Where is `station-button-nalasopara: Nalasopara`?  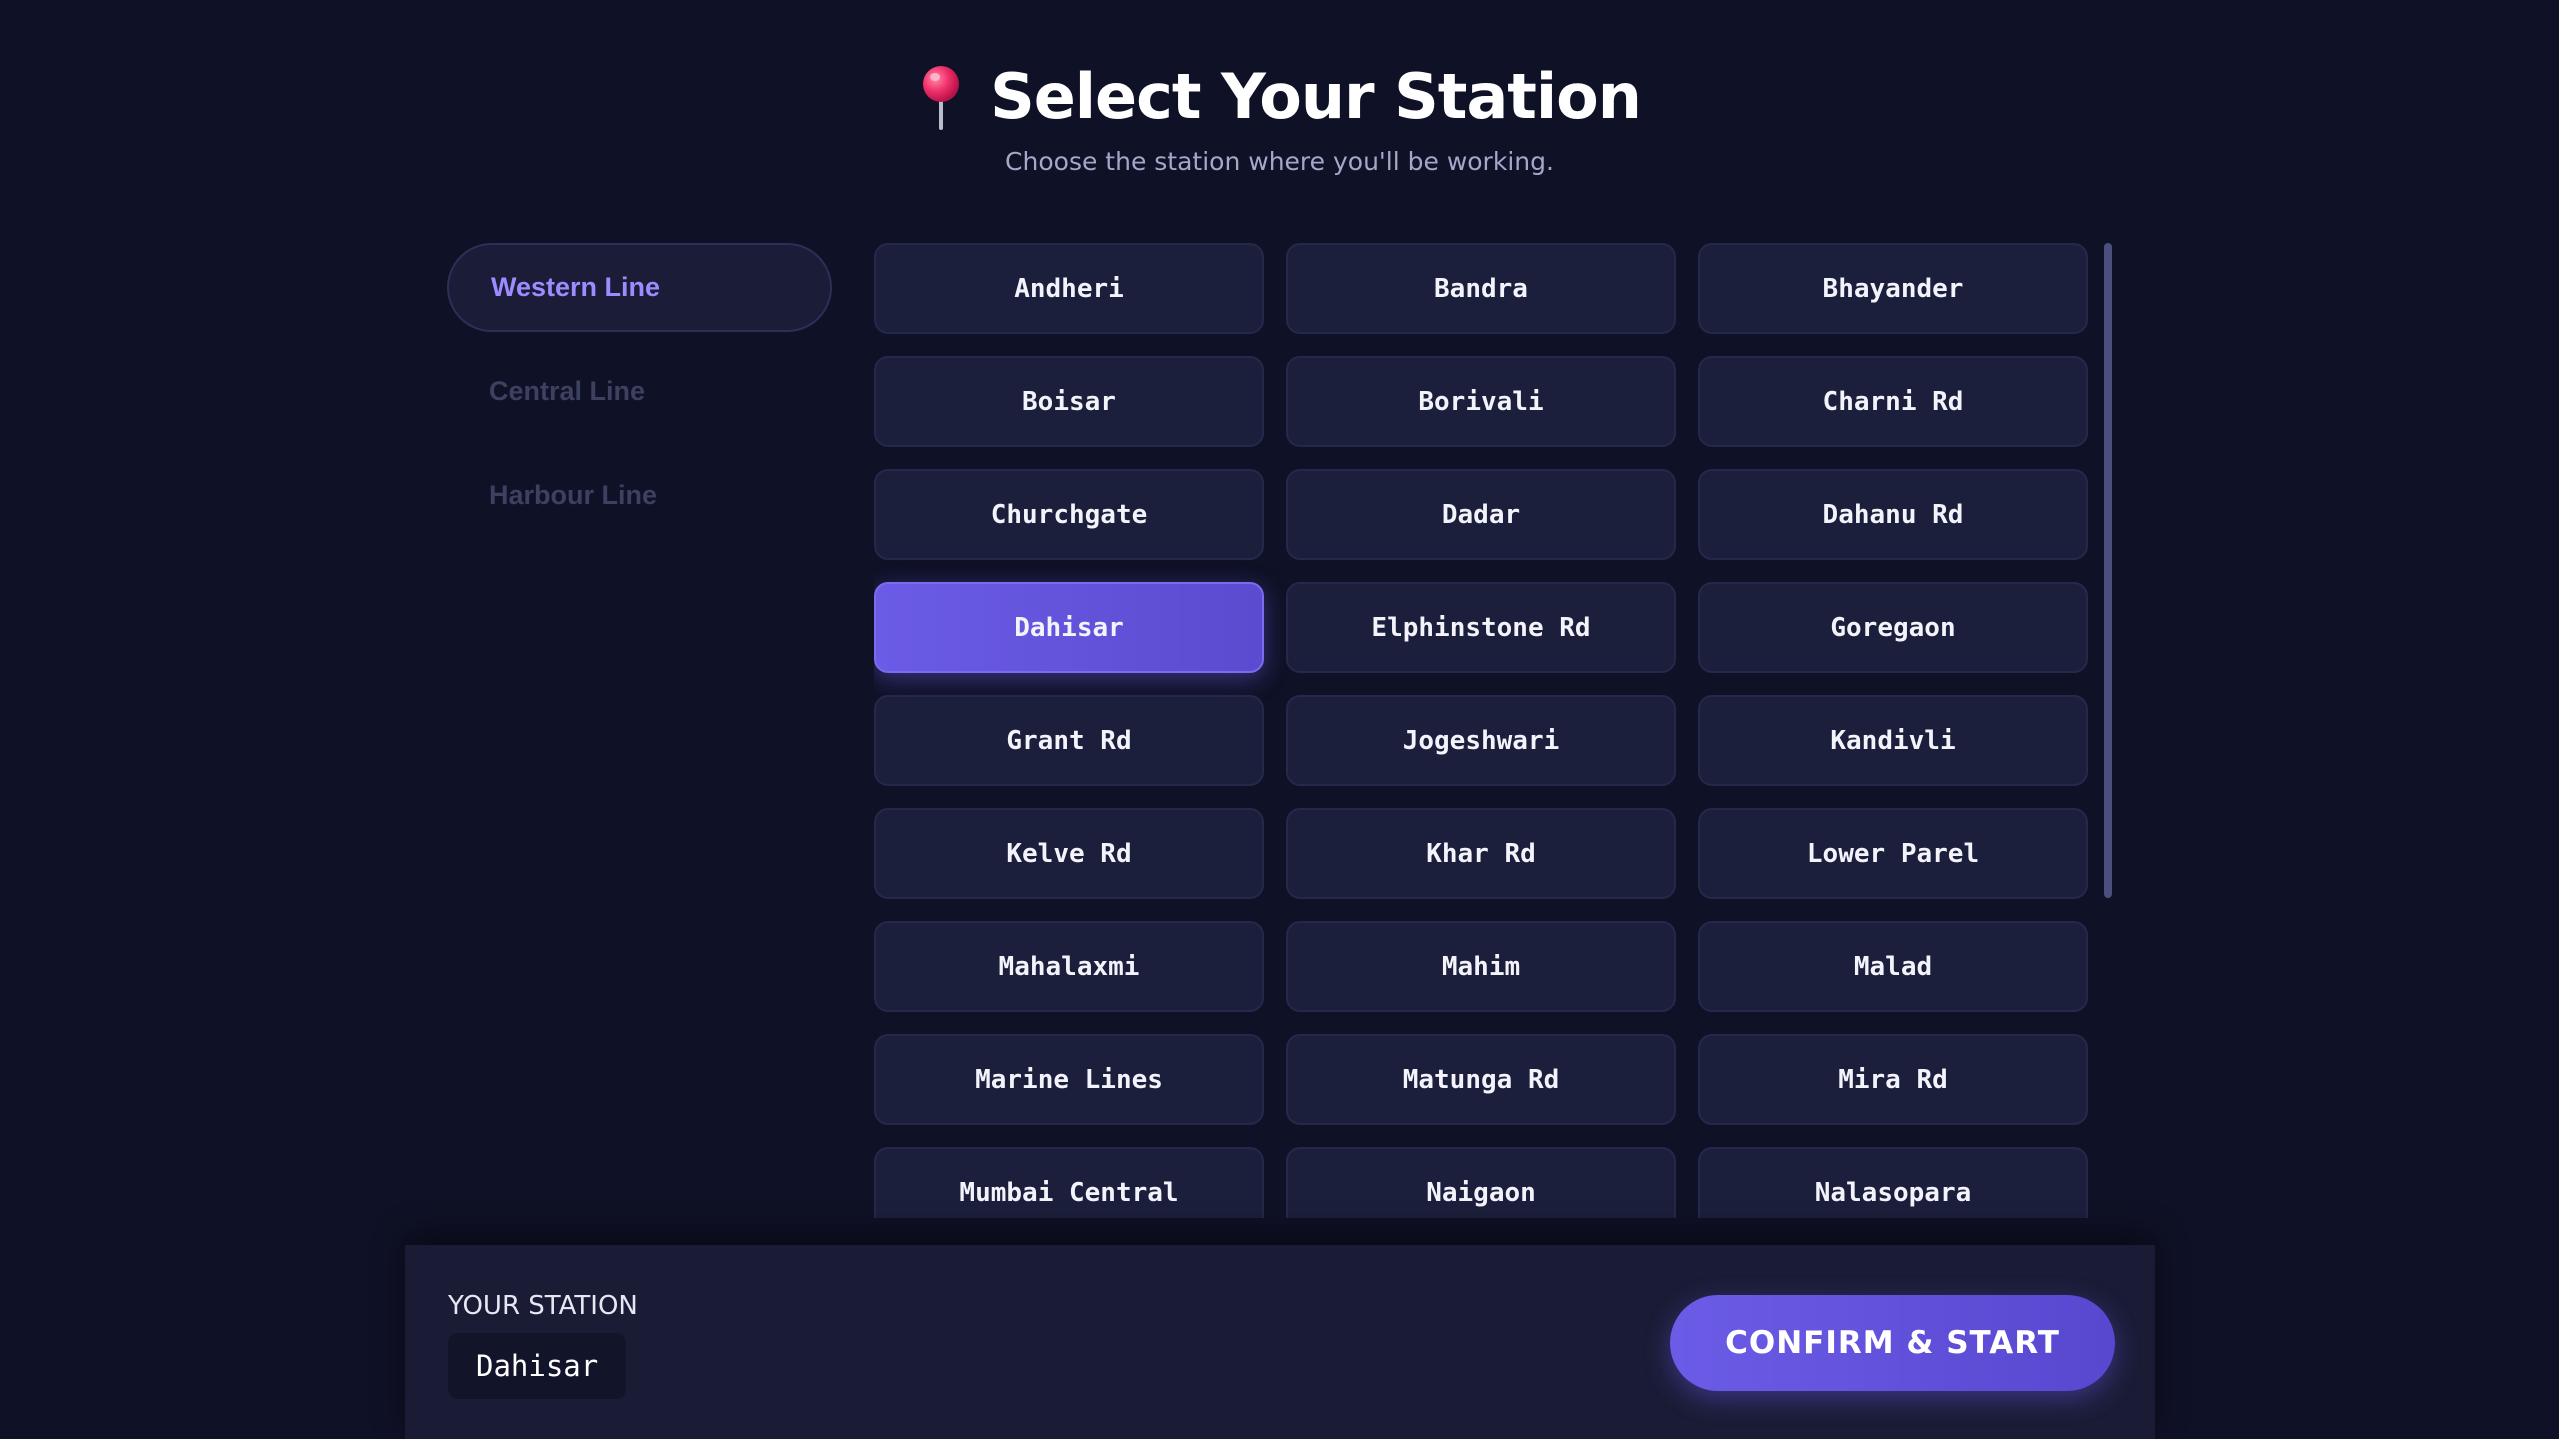
station-button-nalasopara: Nalasopara is located at coordinates (1893, 1182).